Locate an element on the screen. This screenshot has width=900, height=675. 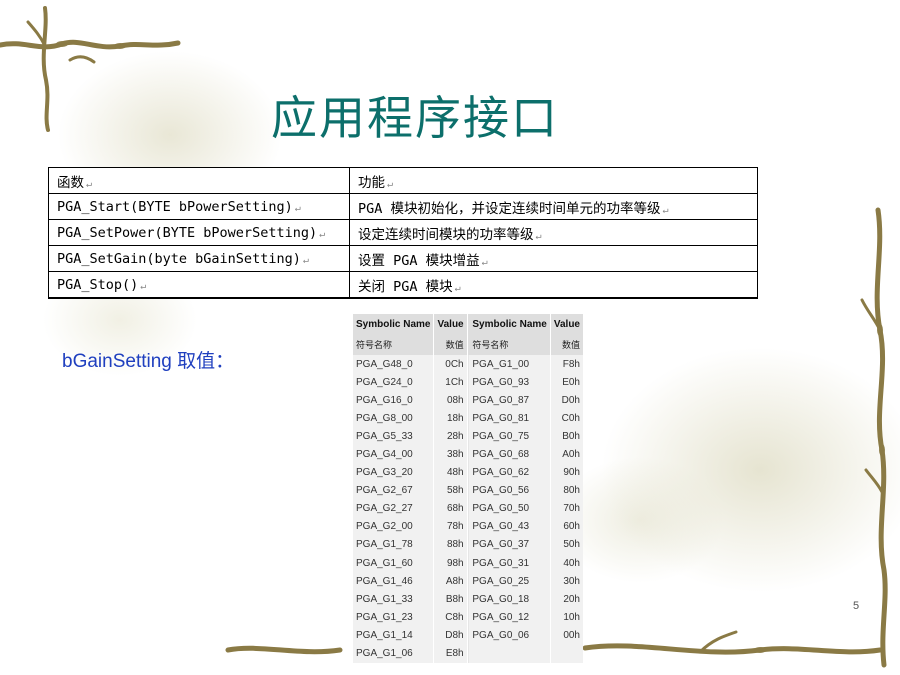
description-cell-text: 设定连续时间模块的功率等级 is located at coordinates (446, 234).